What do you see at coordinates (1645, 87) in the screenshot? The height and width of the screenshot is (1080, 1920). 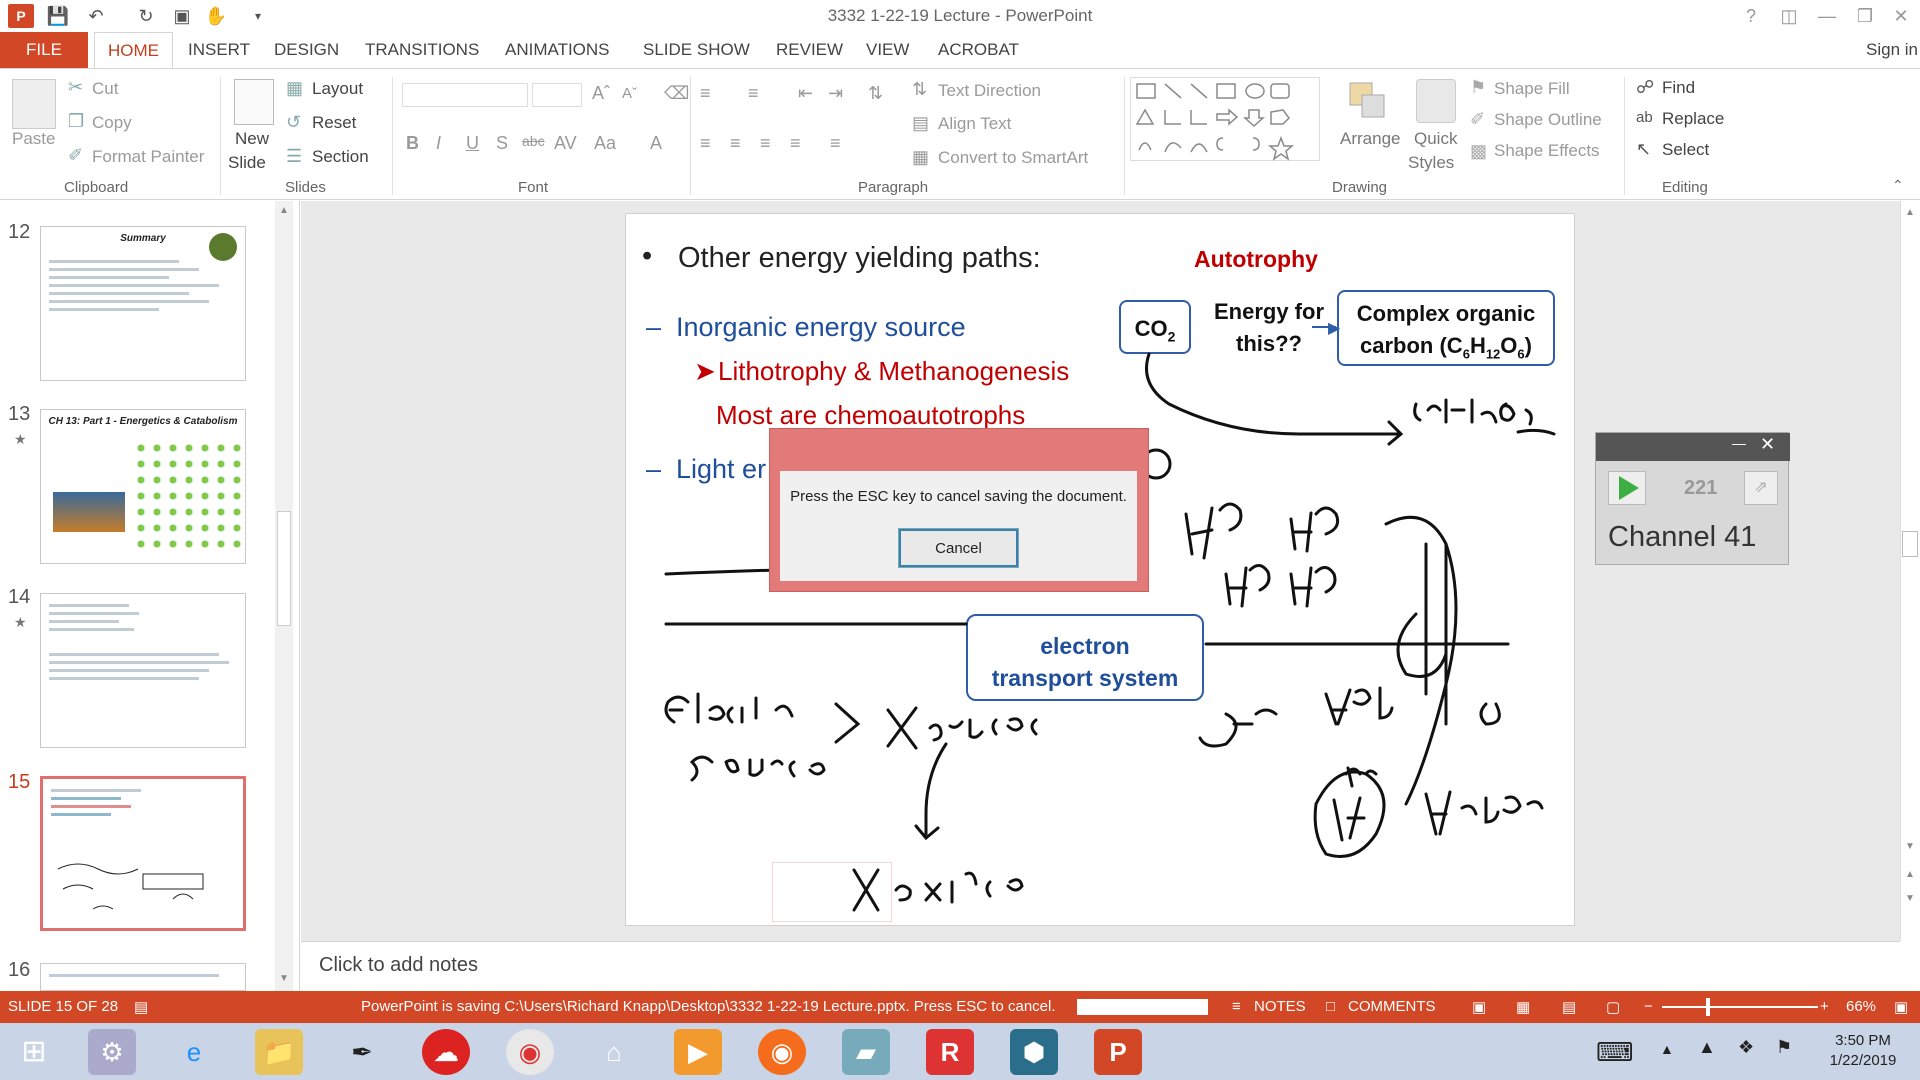 I see `find-icon: ☍` at bounding box center [1645, 87].